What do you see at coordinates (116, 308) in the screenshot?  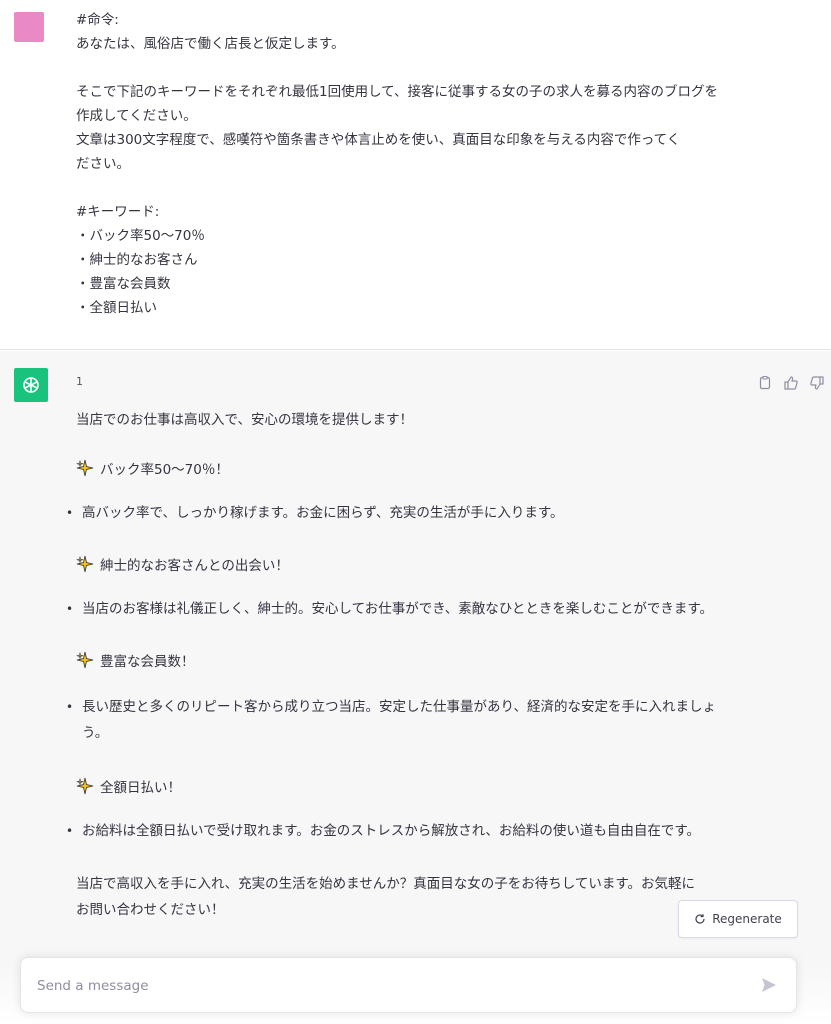 I see `user-line: ・全額日払い` at bounding box center [116, 308].